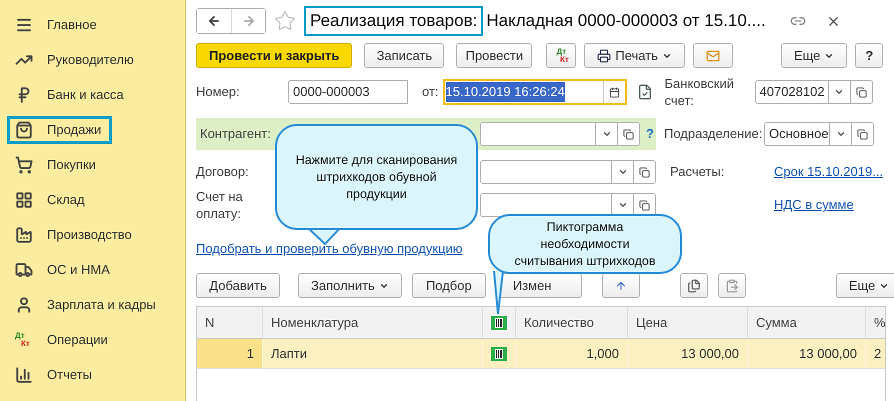 Image resolution: width=894 pixels, height=401 pixels. Describe the element at coordinates (714, 134) in the screenshot. I see `field-label: Подразделение:` at that location.